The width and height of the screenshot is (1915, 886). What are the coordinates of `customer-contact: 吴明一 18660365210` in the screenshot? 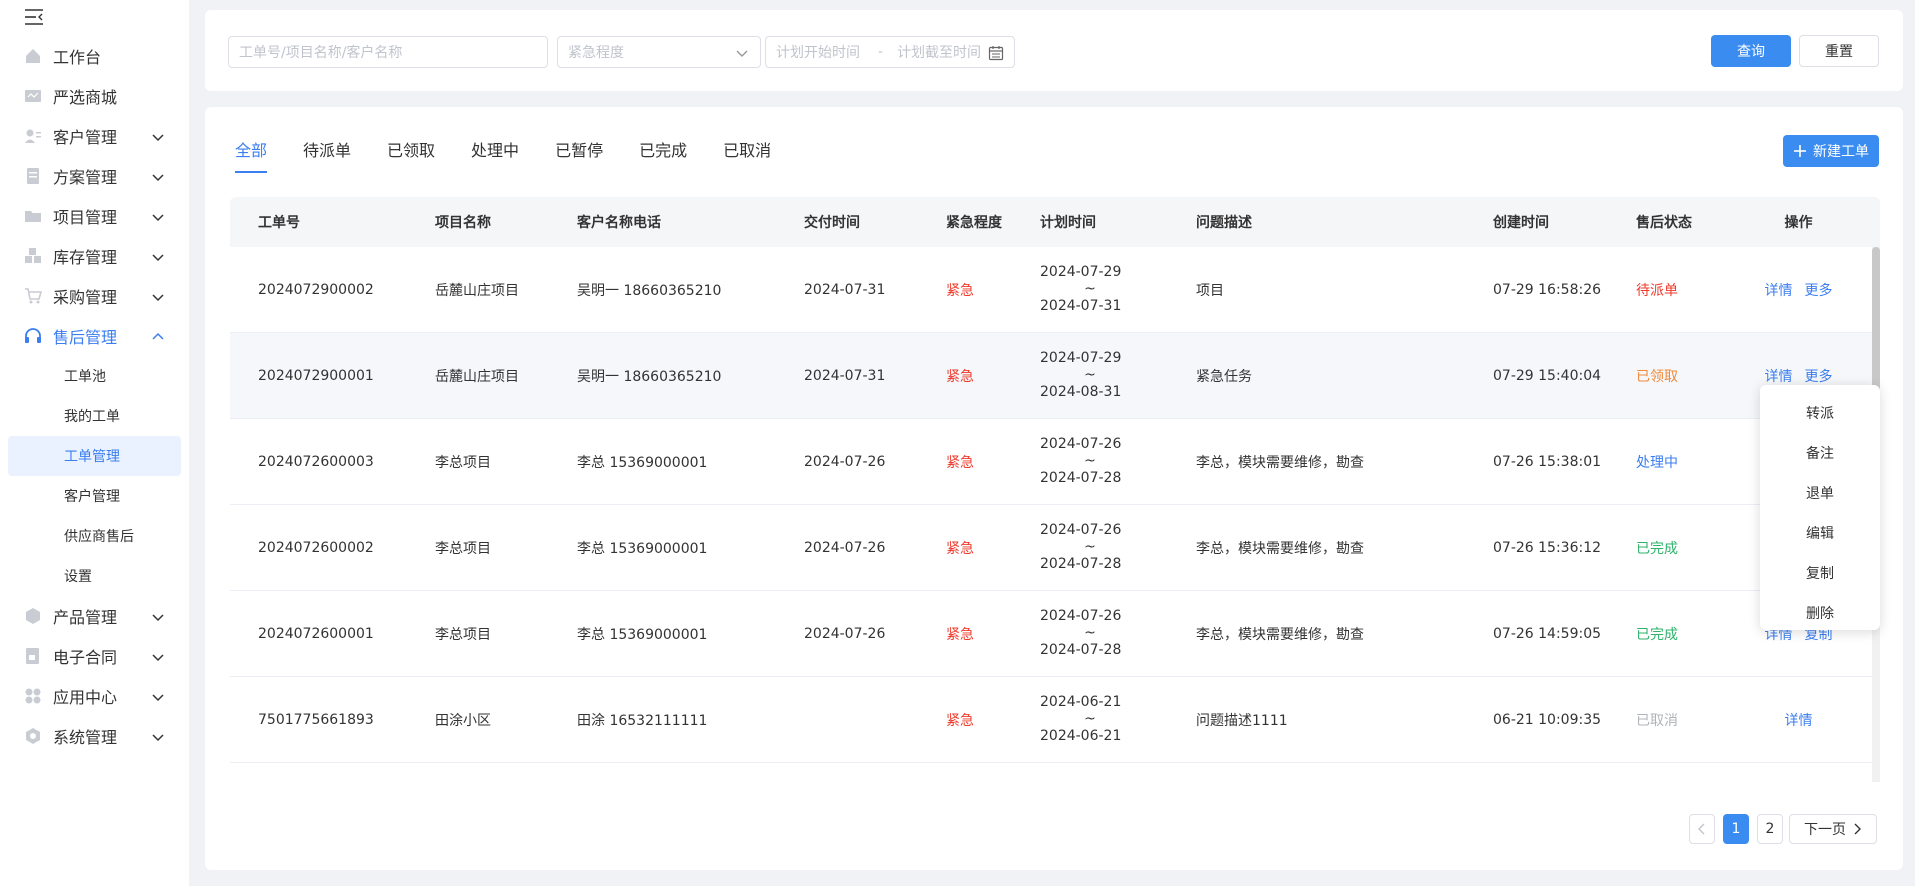 It's located at (649, 290).